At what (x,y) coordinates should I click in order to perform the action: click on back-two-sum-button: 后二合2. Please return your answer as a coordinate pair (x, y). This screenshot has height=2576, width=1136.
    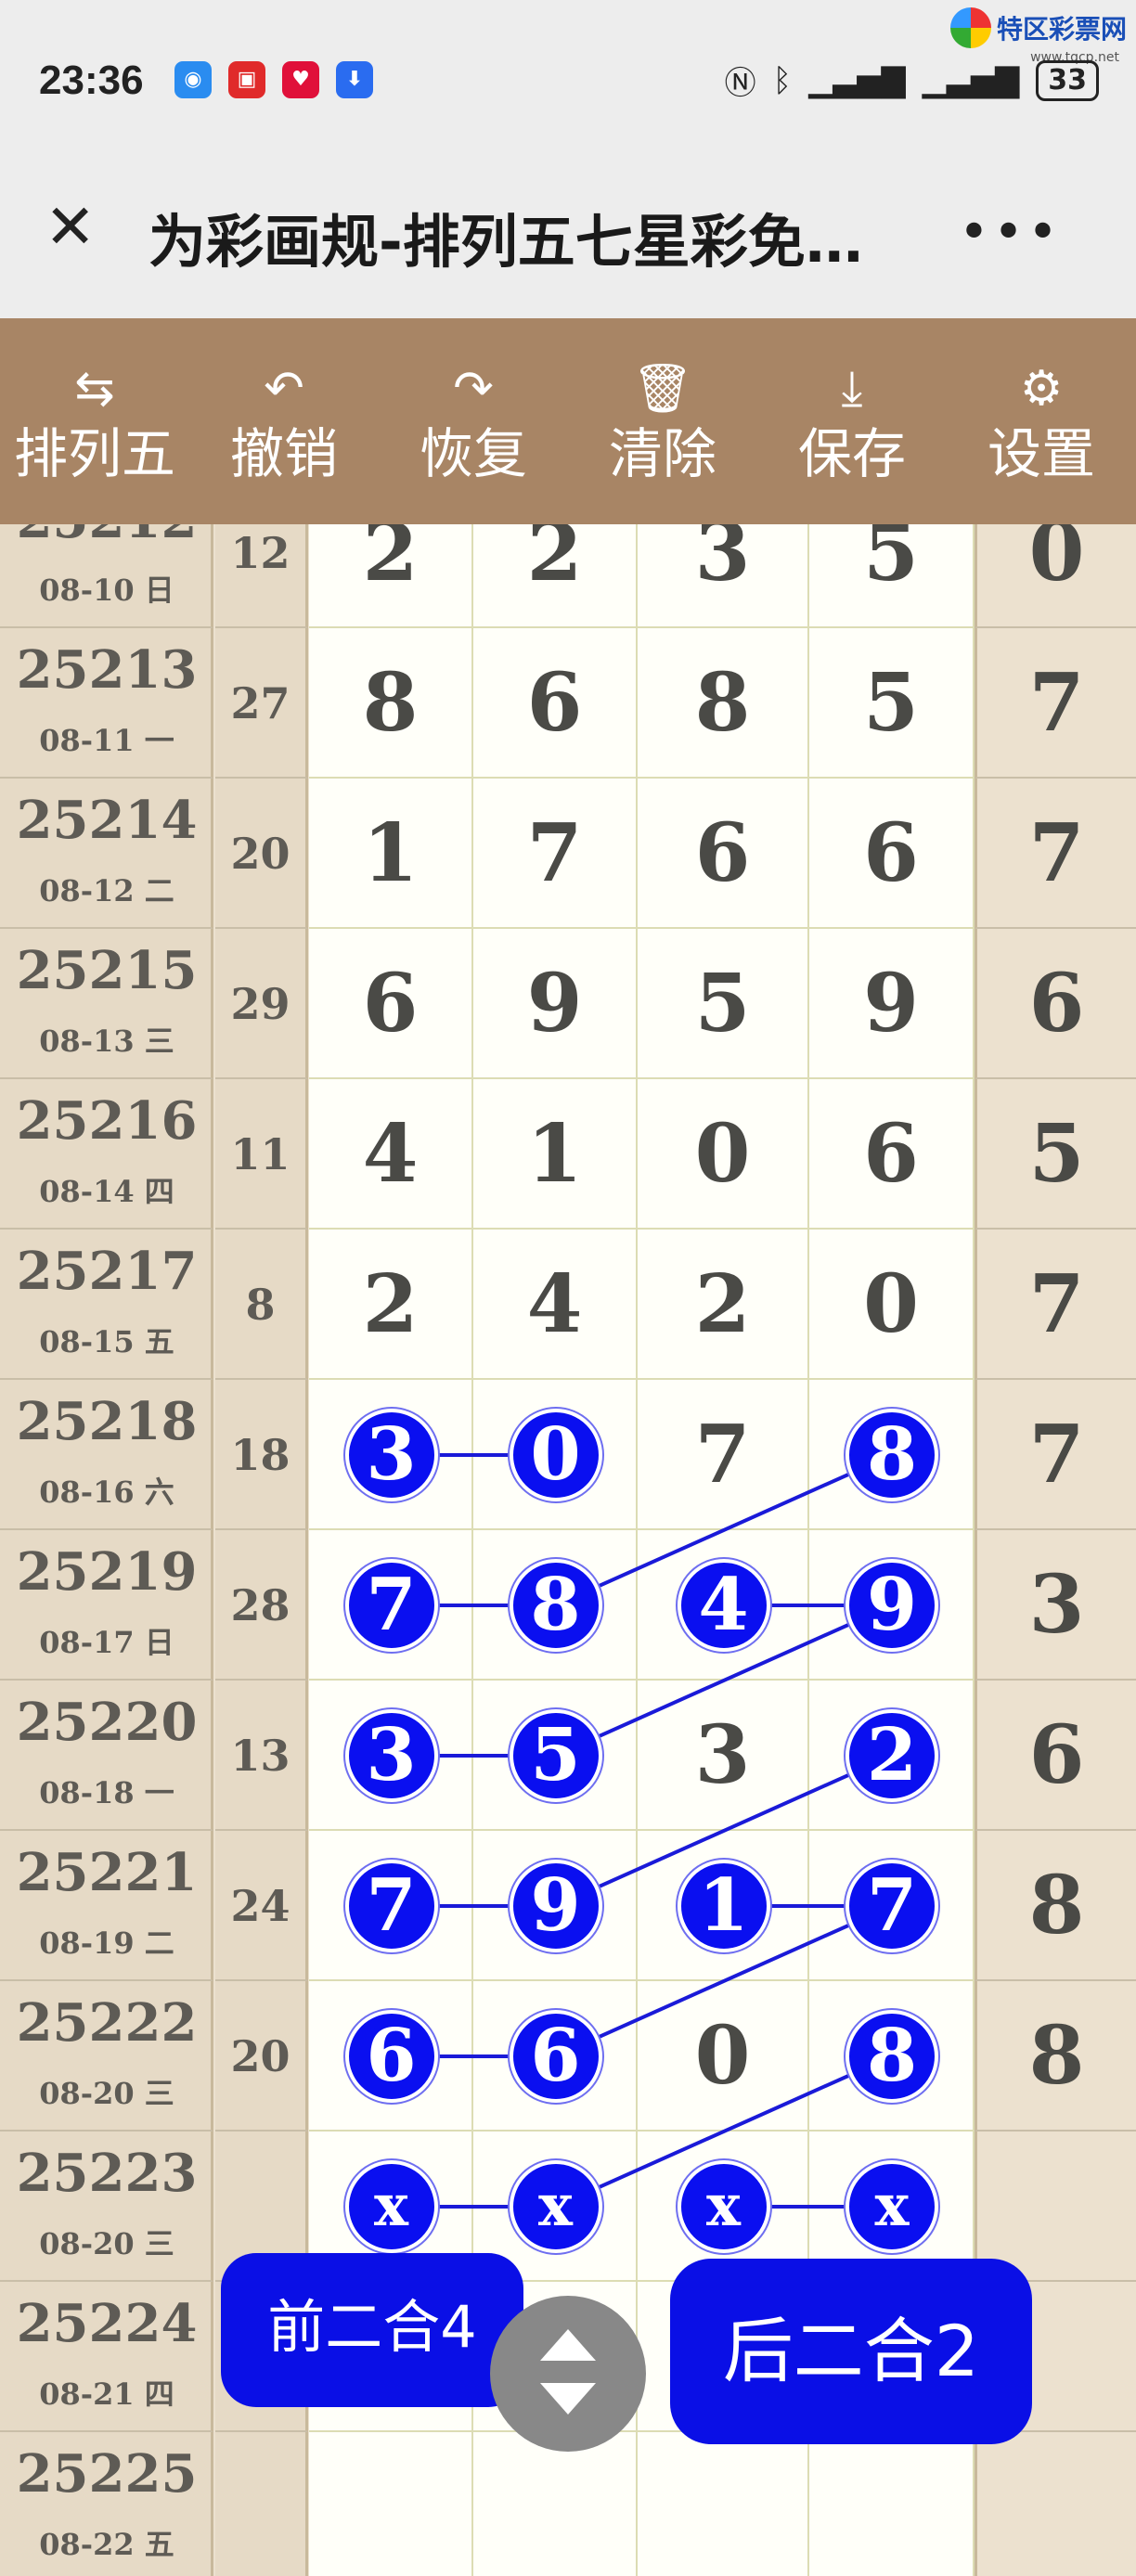
    Looking at the image, I should click on (851, 2351).